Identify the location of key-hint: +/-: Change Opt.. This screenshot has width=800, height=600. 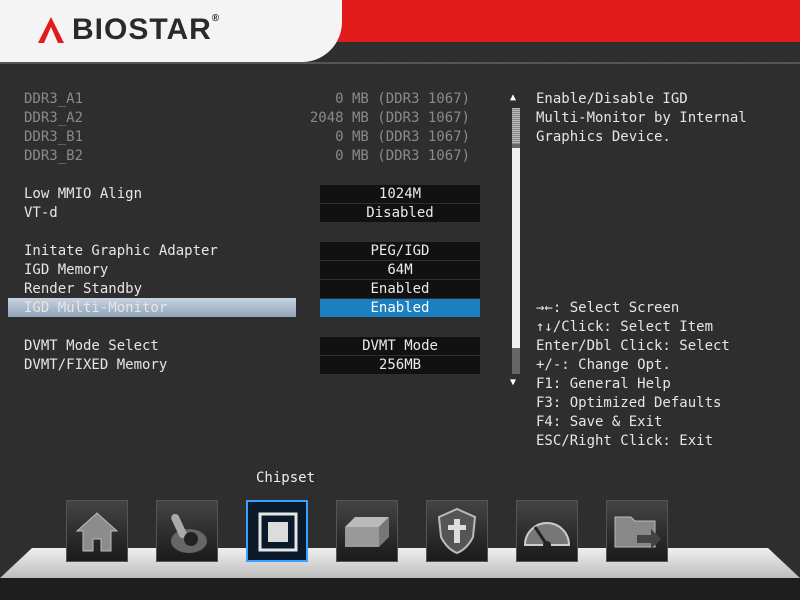
(603, 365).